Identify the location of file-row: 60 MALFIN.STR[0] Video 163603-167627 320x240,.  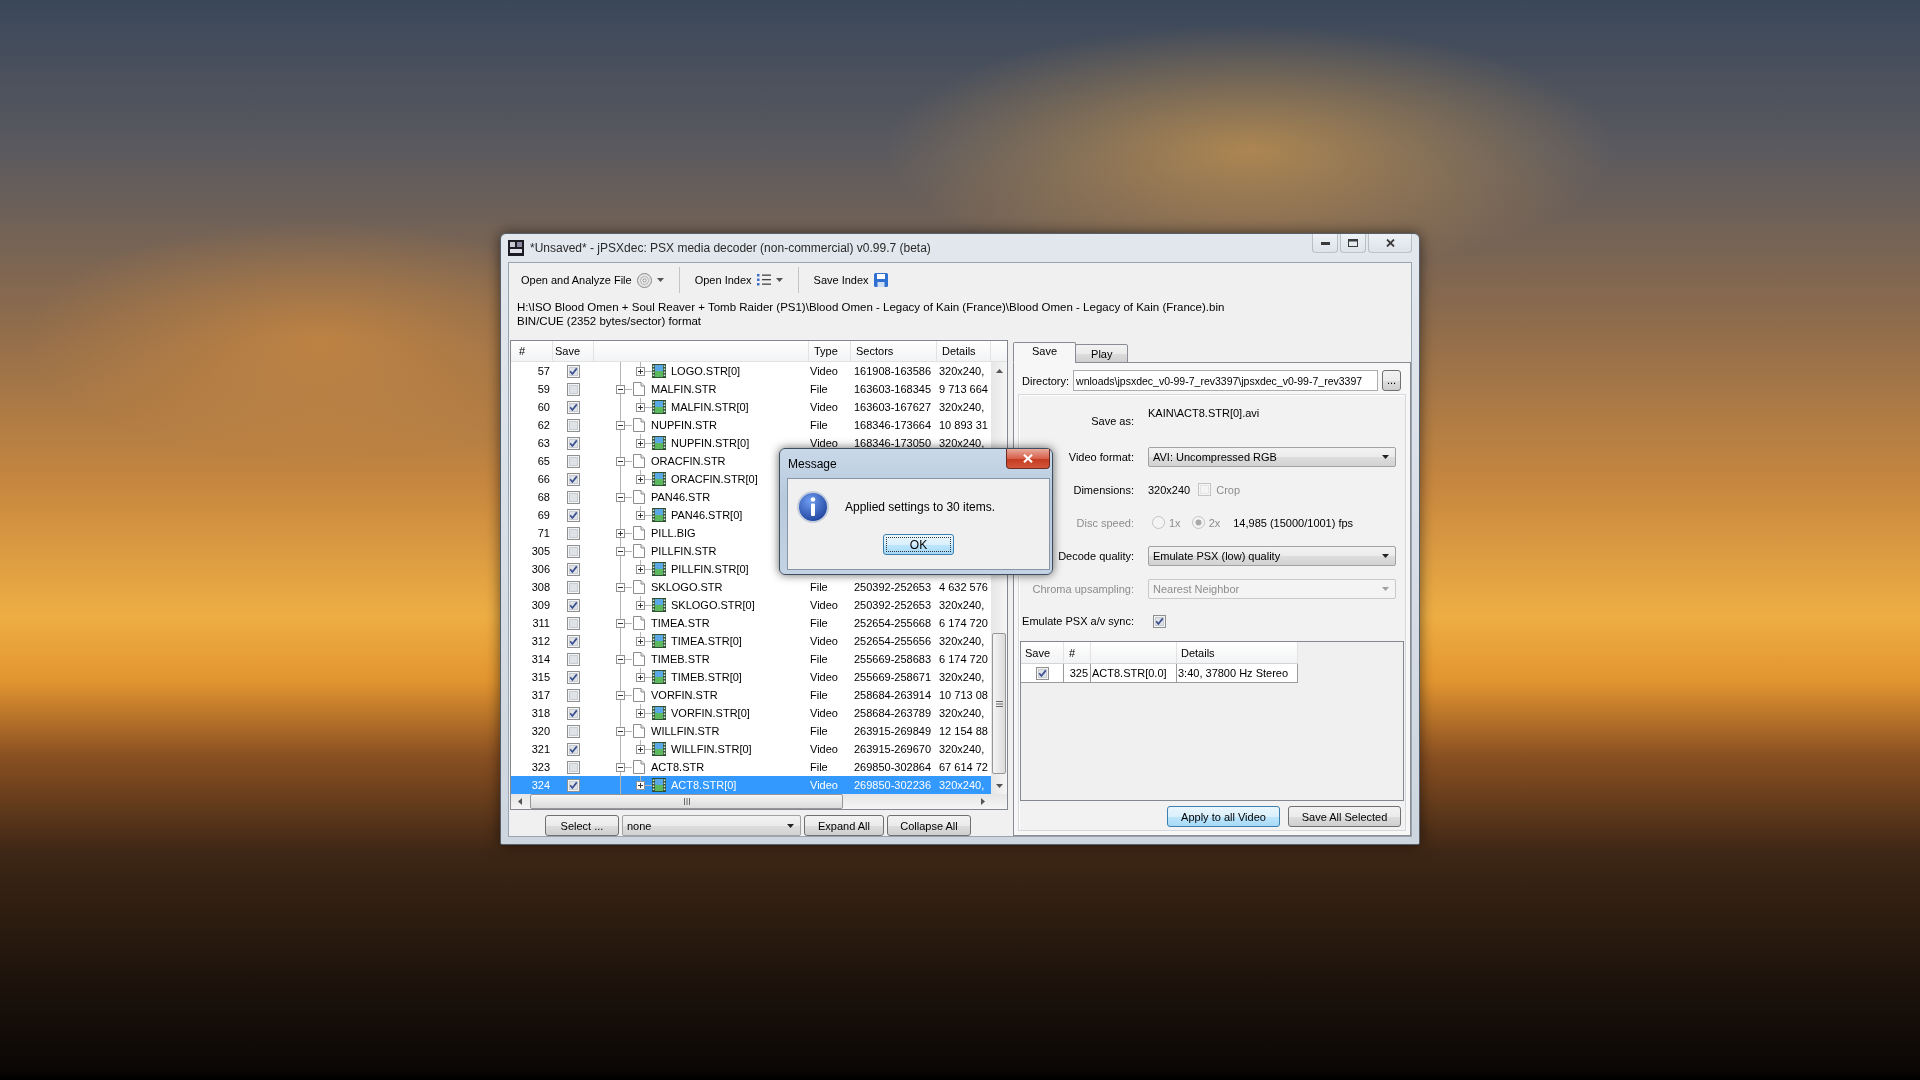
(751, 407).